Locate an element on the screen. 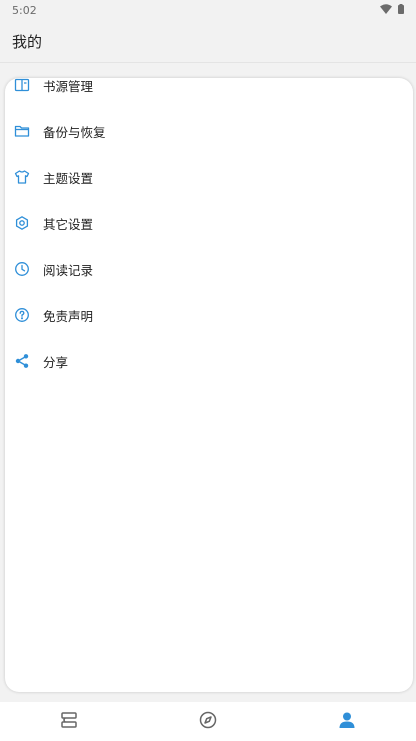 The height and width of the screenshot is (741, 416). menu-item-label: 阅读记录 is located at coordinates (68, 270).